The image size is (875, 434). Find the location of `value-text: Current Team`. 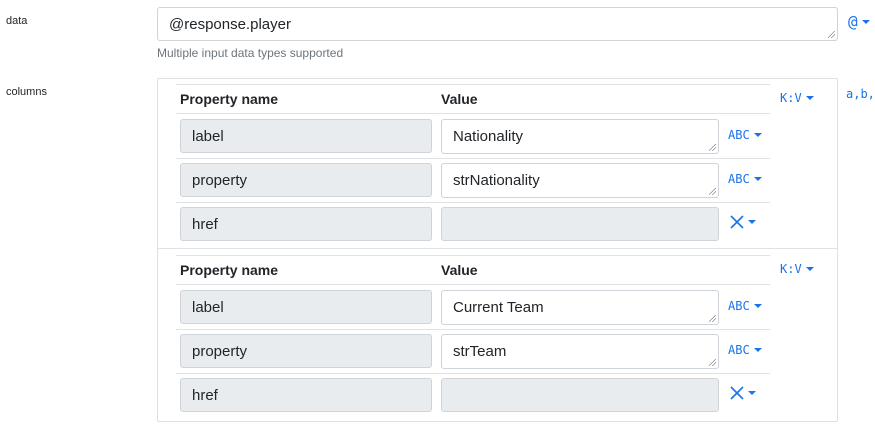

value-text: Current Team is located at coordinates (498, 307).